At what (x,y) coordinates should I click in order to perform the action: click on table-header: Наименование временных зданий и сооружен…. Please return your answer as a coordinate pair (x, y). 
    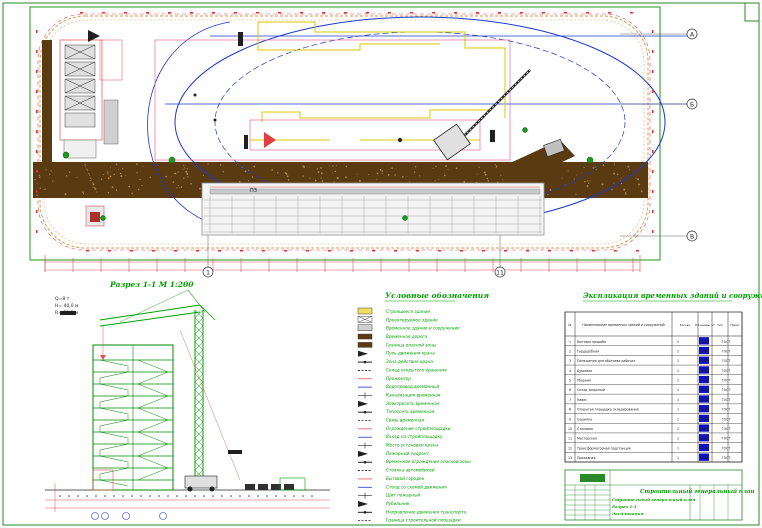
    Looking at the image, I should click on (623, 325).